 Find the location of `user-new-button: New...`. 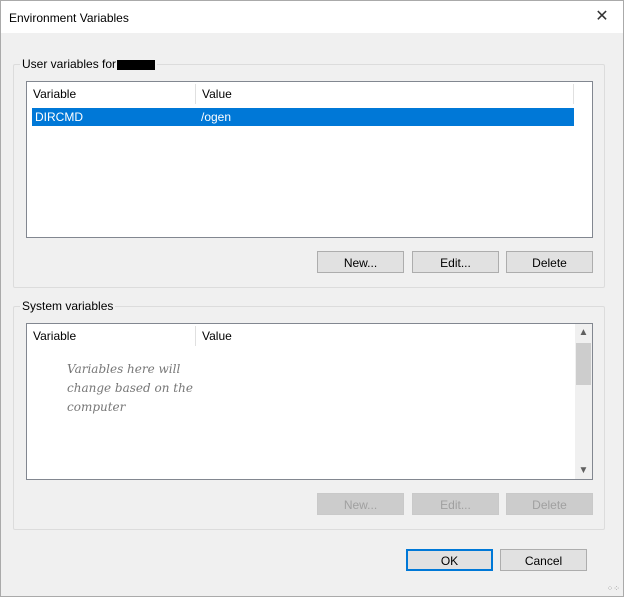

user-new-button: New... is located at coordinates (360, 262).